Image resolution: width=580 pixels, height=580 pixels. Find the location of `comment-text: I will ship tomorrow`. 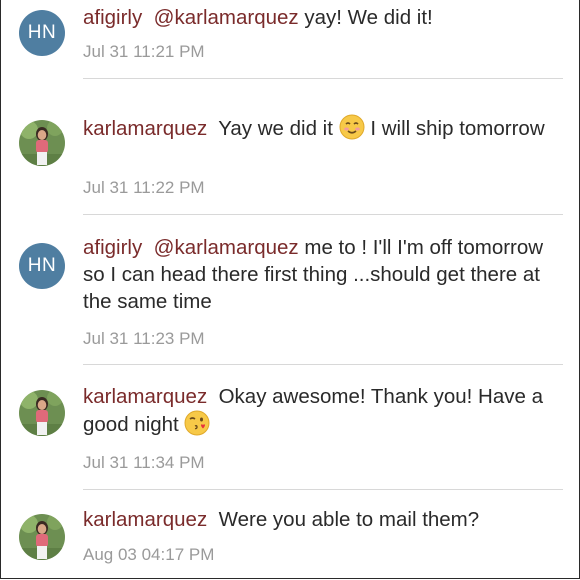

comment-text: I will ship tomorrow is located at coordinates (457, 128).